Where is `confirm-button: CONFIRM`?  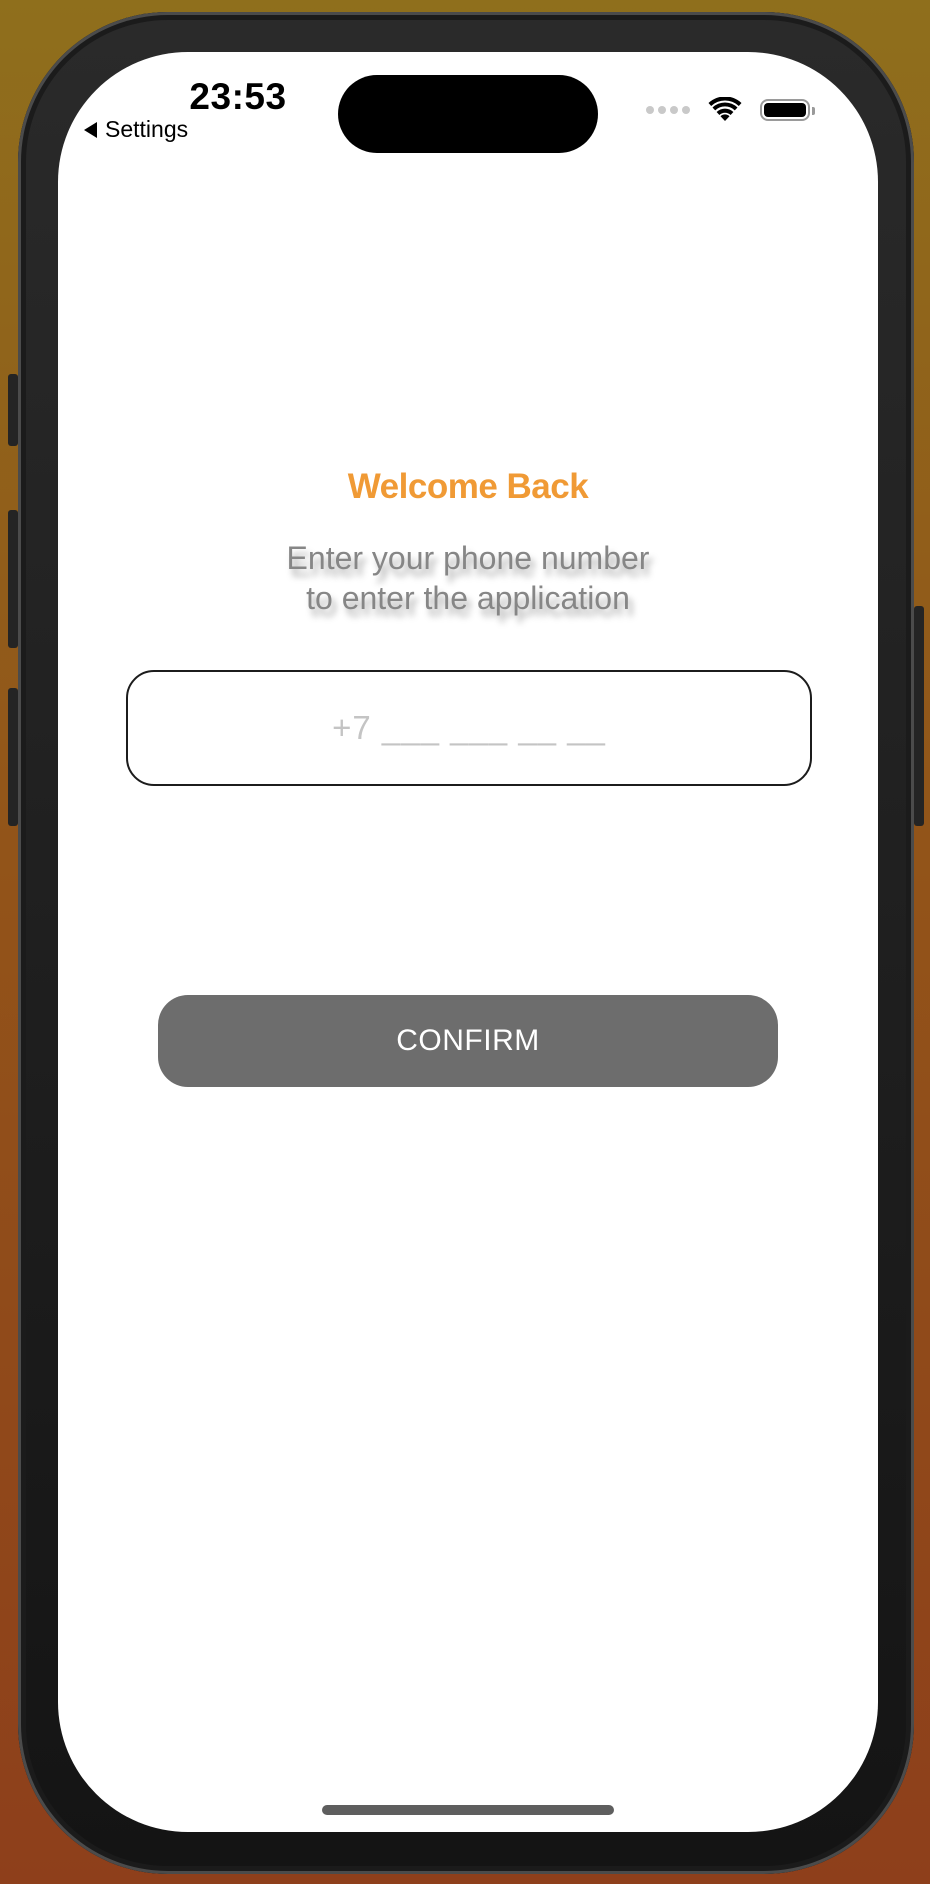 confirm-button: CONFIRM is located at coordinates (468, 1041).